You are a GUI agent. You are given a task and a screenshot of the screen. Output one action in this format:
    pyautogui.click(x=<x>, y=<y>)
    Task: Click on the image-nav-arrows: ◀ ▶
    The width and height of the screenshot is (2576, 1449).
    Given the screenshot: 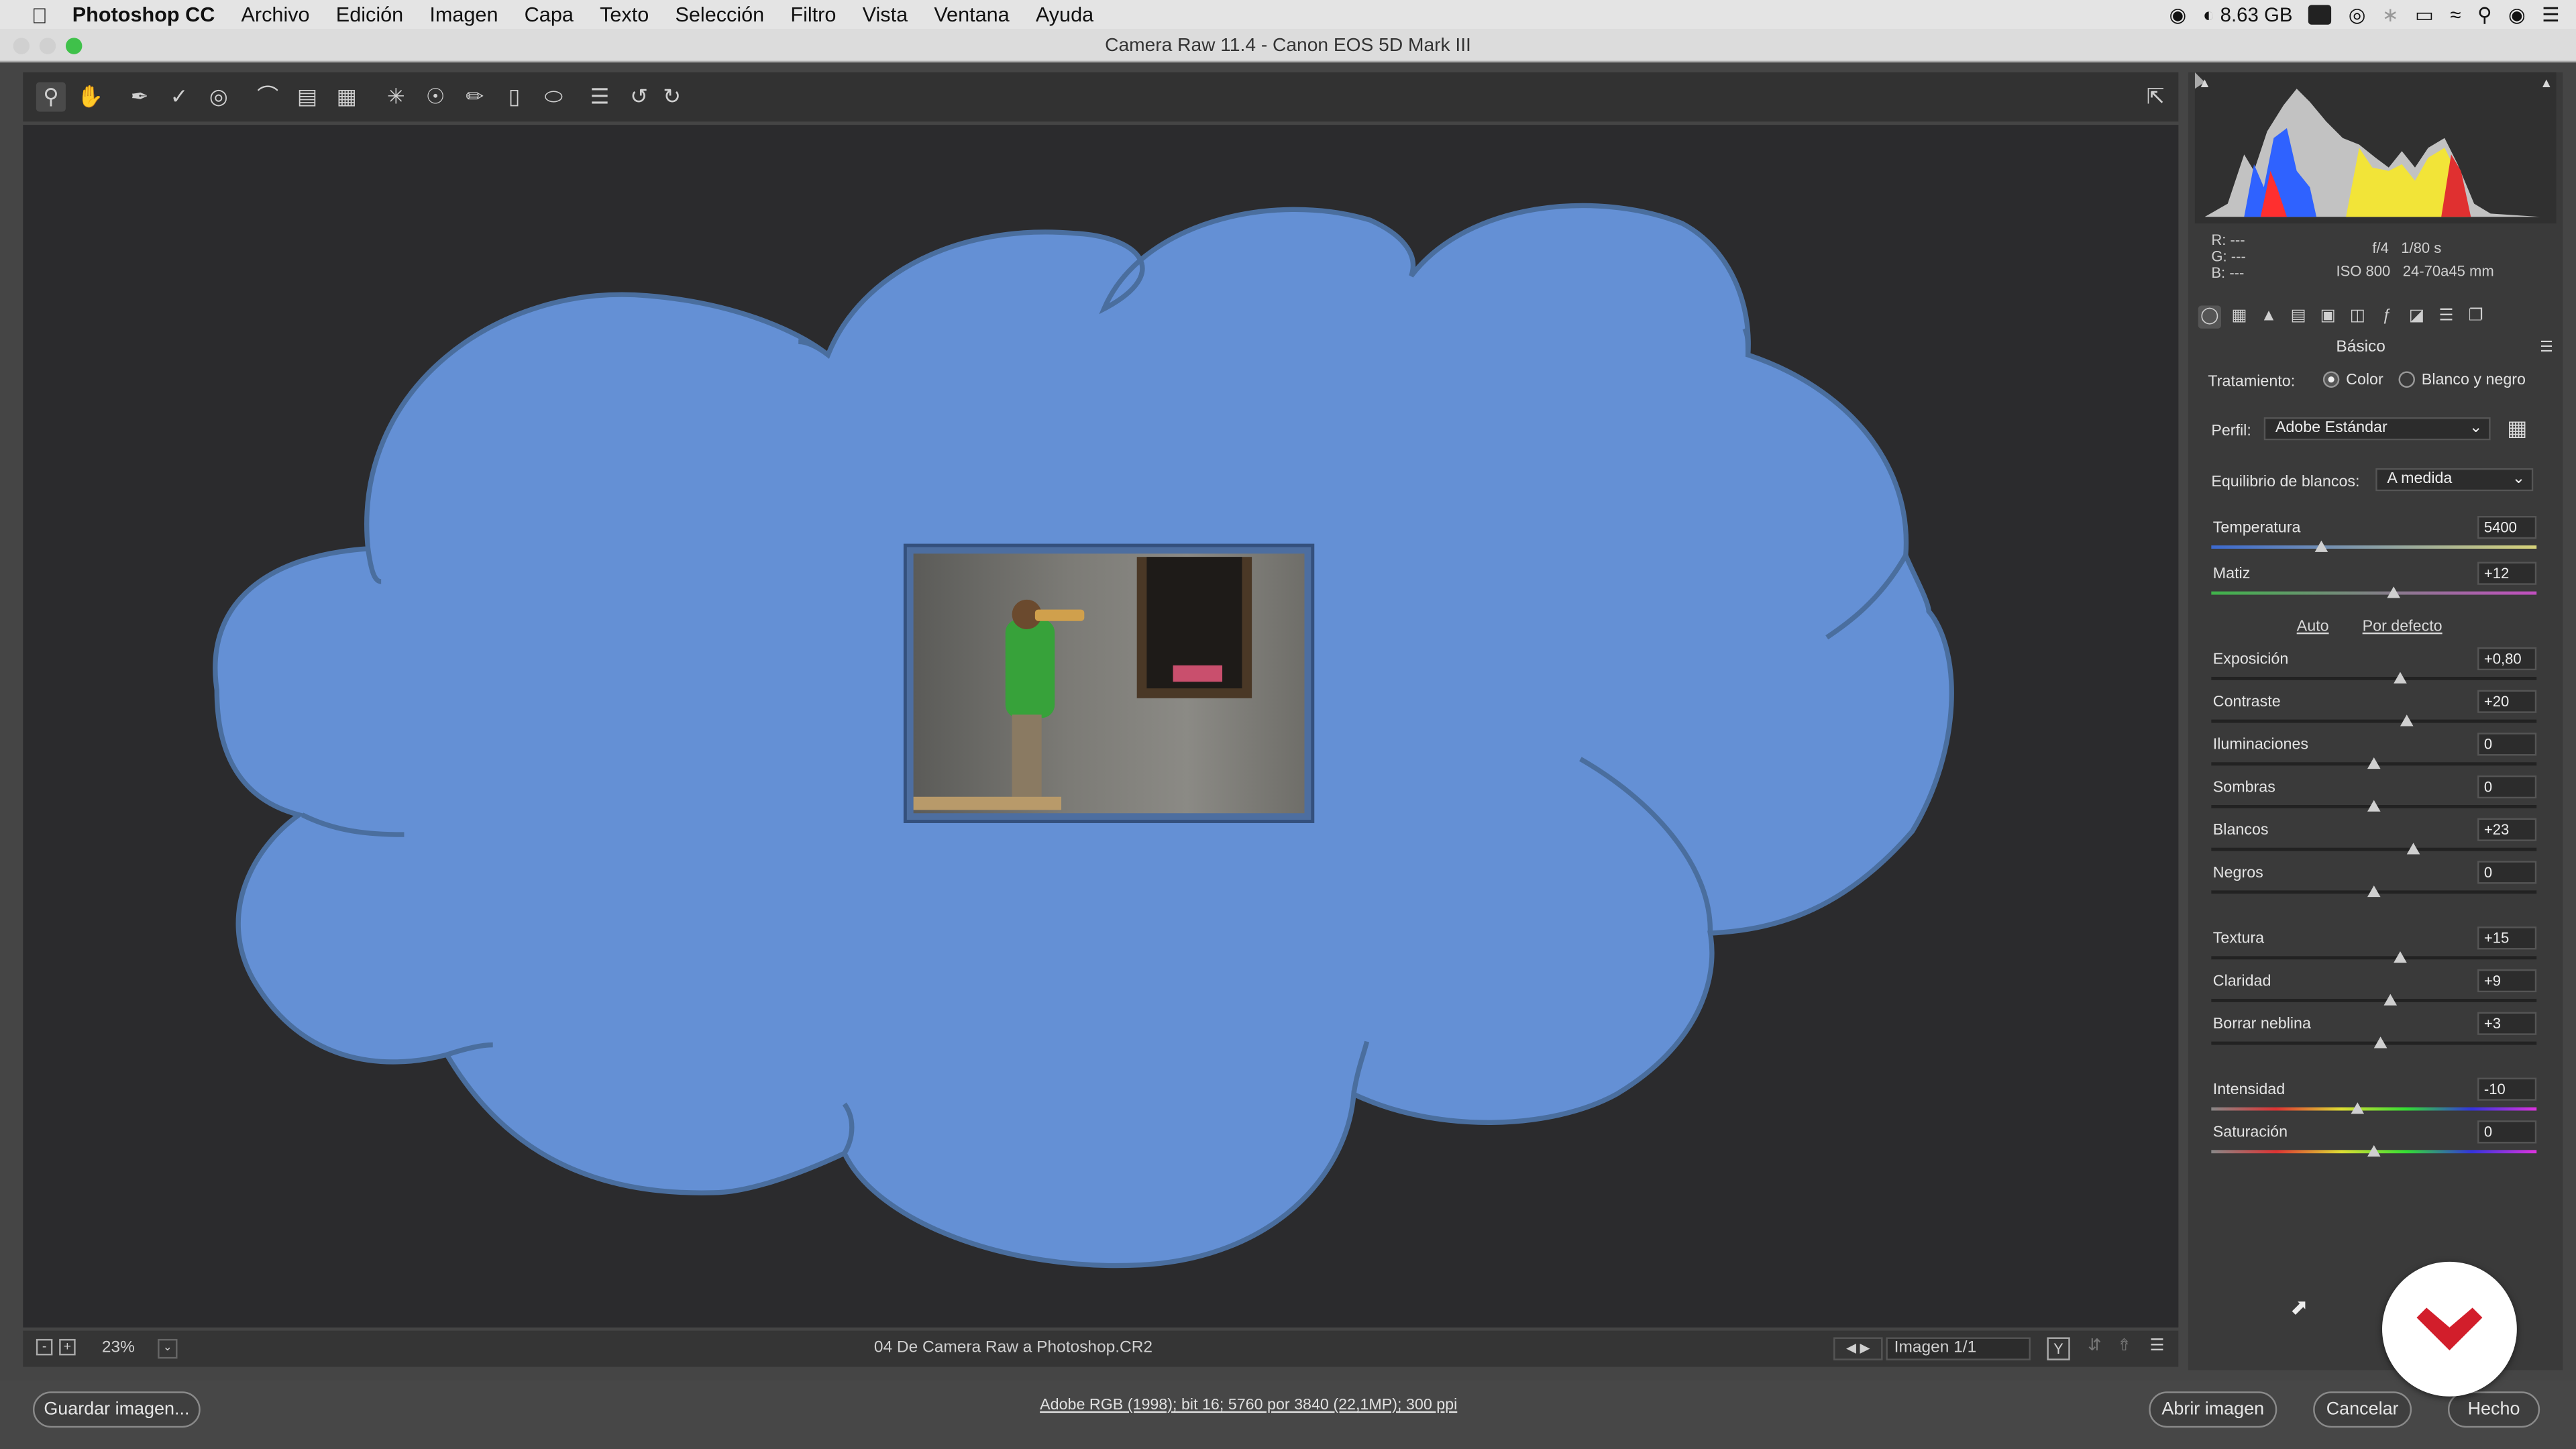 What is the action you would take?
    pyautogui.click(x=1858, y=1348)
    